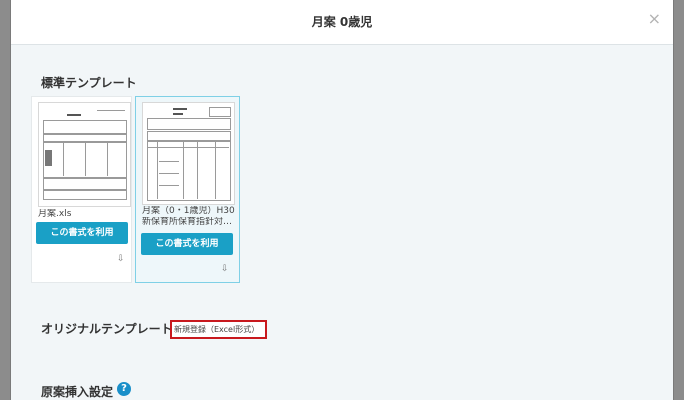 The height and width of the screenshot is (400, 684). What do you see at coordinates (89, 83) in the screenshot?
I see `standard-templates-heading: 標準テンプレート` at bounding box center [89, 83].